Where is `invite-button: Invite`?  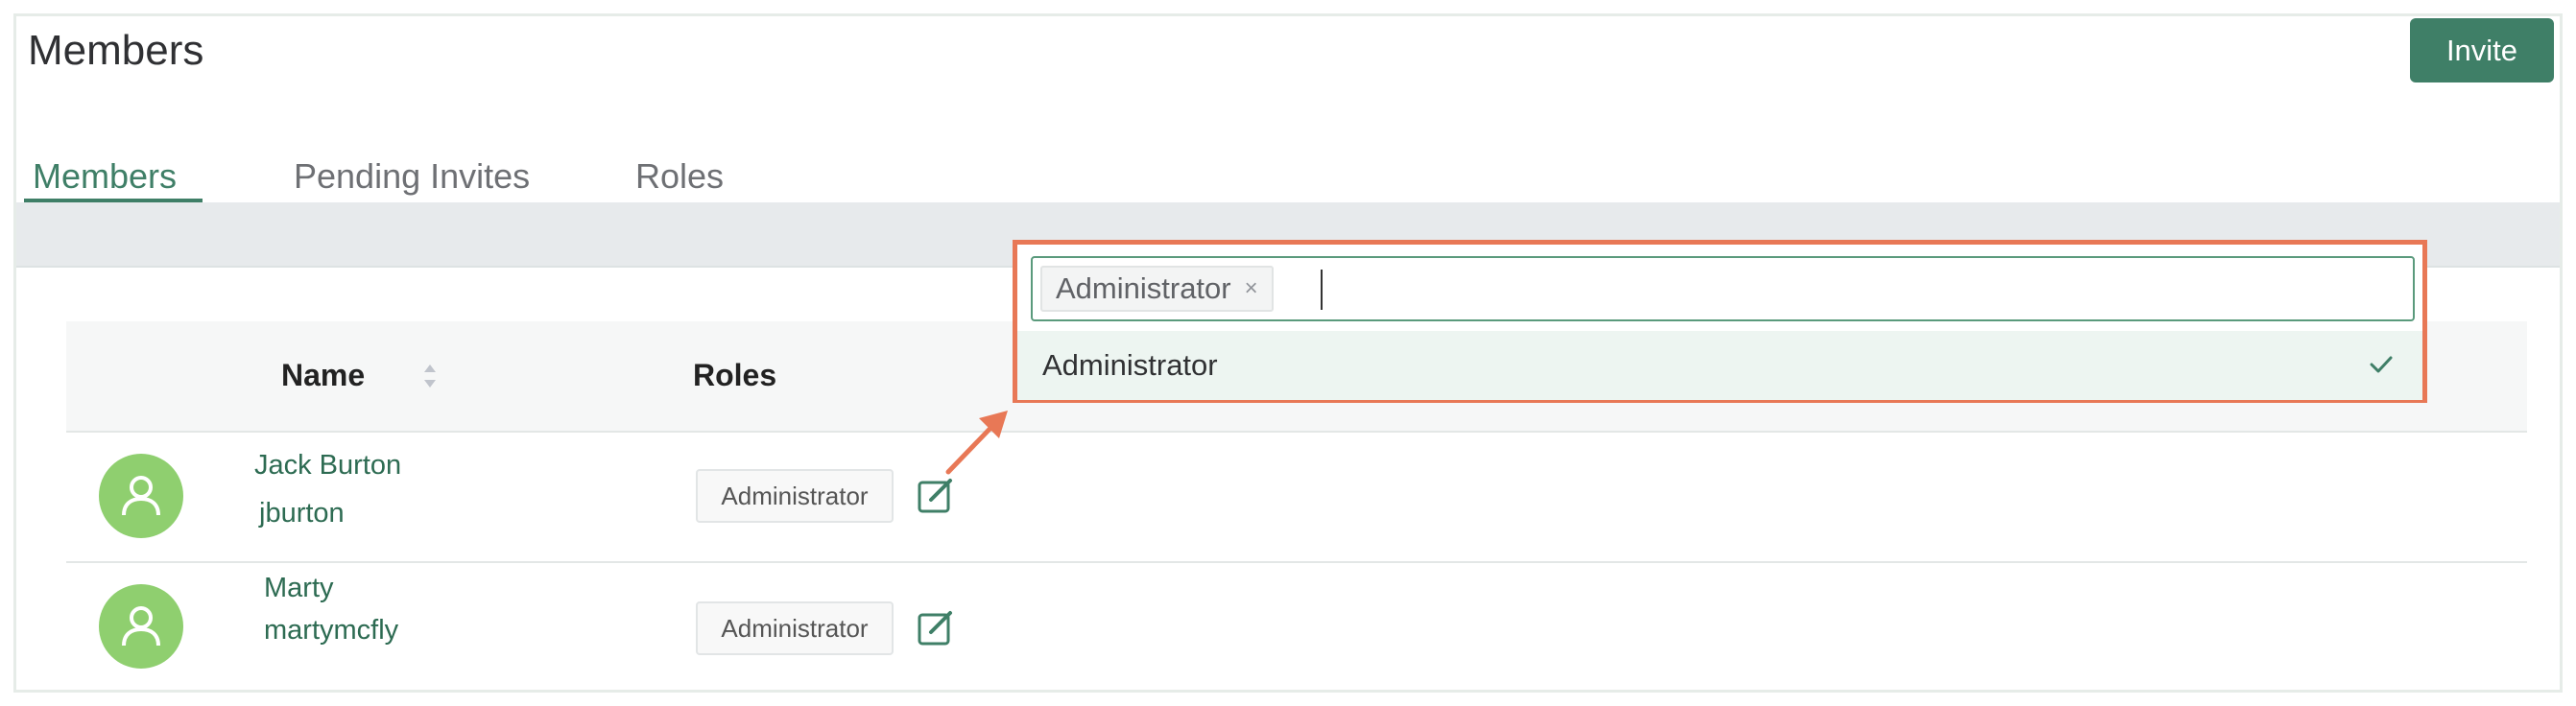
invite-button: Invite is located at coordinates (2482, 50).